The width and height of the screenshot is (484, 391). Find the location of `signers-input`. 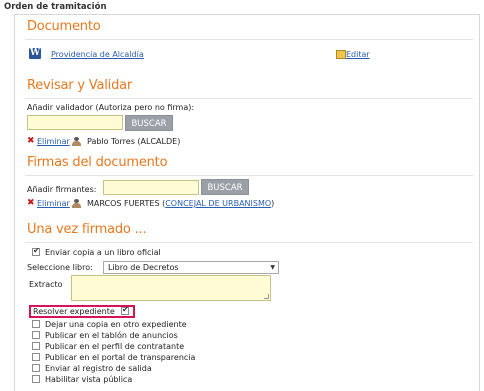

signers-input is located at coordinates (151, 187).